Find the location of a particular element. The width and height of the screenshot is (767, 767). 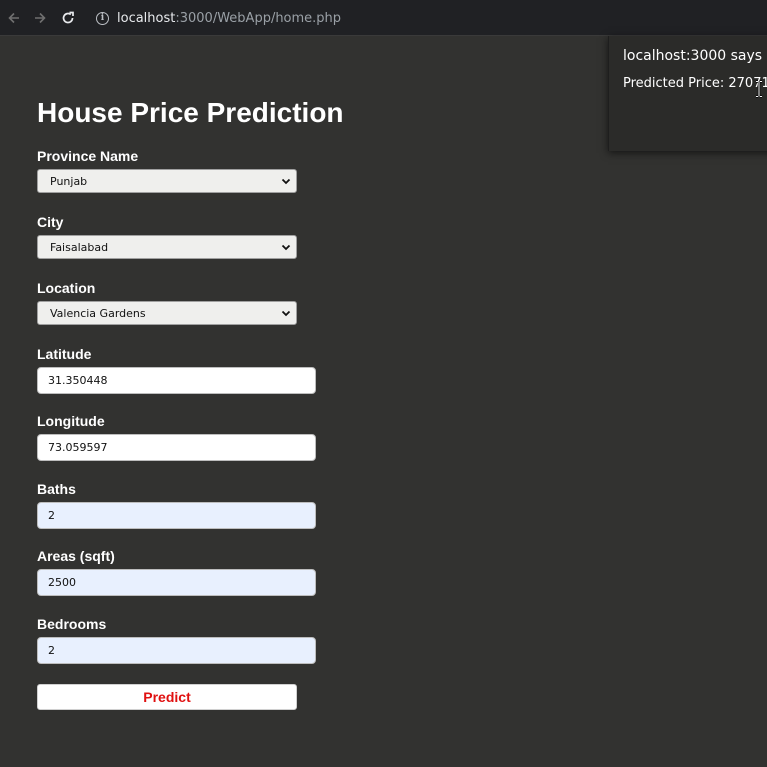

forward-arrow-icon is located at coordinates (40, 18).